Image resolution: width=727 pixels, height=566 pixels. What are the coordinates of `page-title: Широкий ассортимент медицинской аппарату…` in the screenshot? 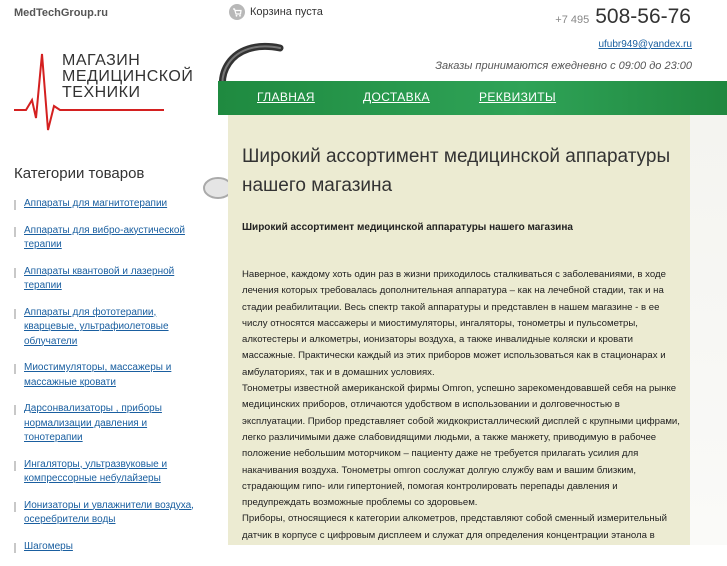 It's located at (456, 171).